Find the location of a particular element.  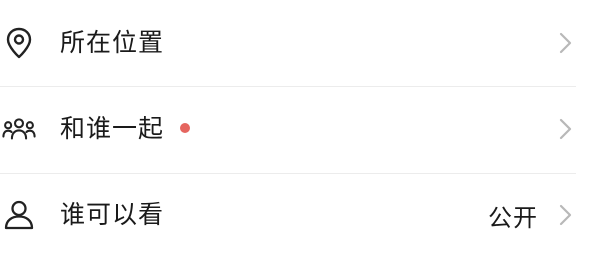

with-whom-label: 和谁一起 is located at coordinates (125, 129).